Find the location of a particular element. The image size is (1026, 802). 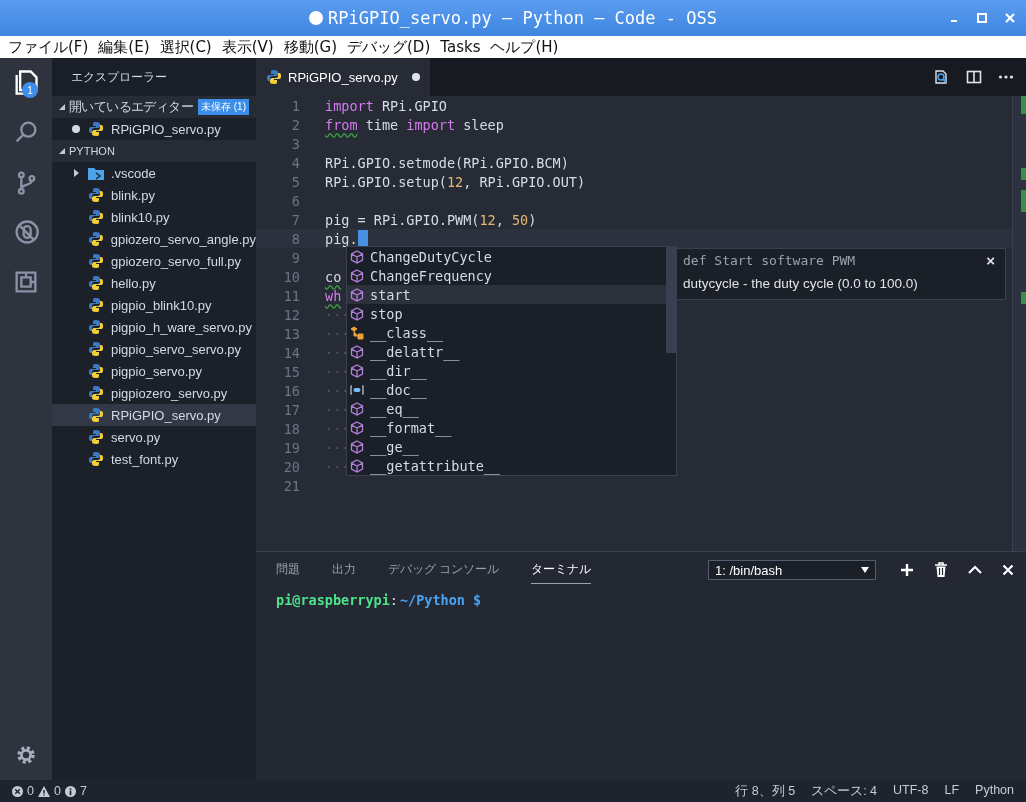

plus-icon is located at coordinates (907, 570).